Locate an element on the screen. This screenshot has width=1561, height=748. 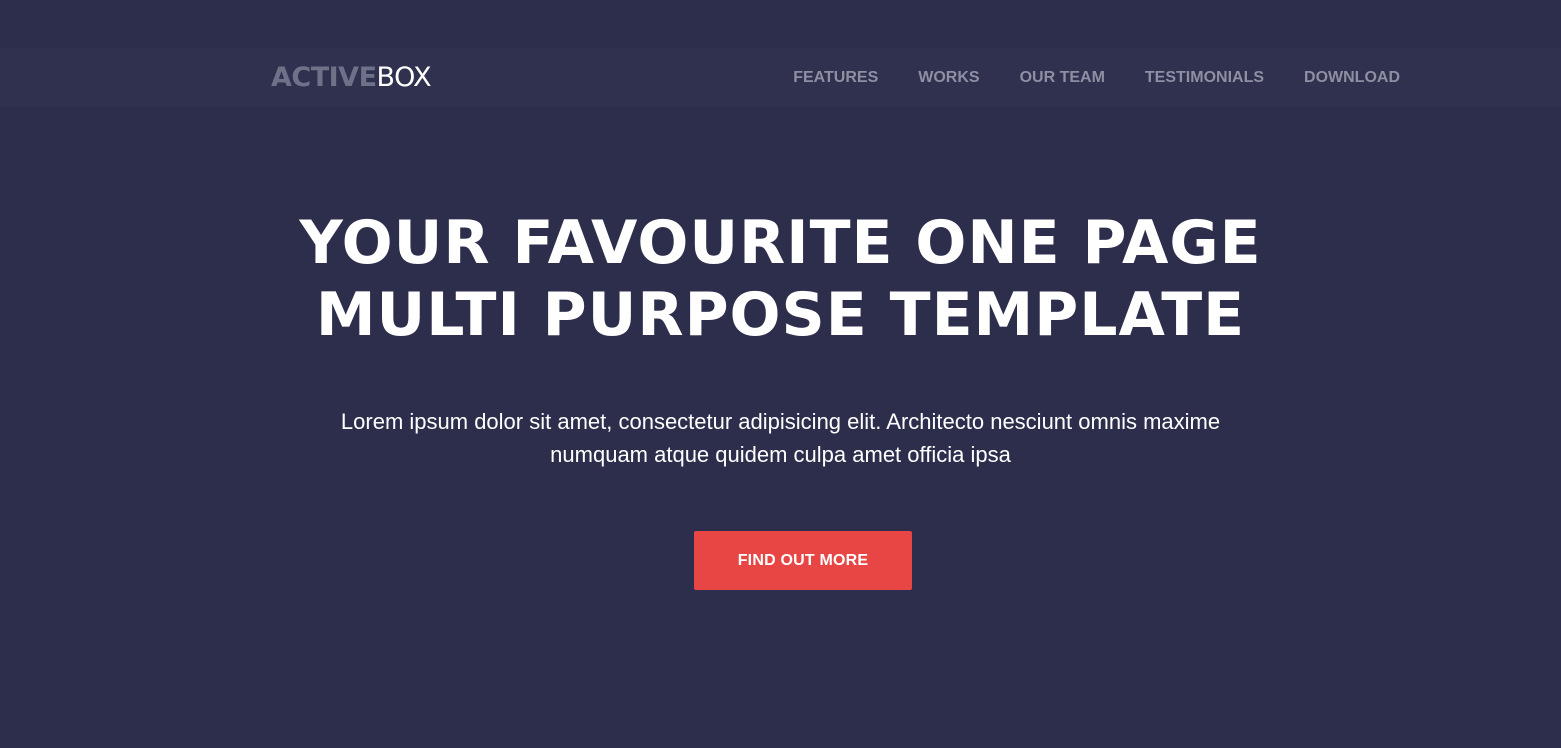
nav-item-works: WORKS is located at coordinates (948, 77).